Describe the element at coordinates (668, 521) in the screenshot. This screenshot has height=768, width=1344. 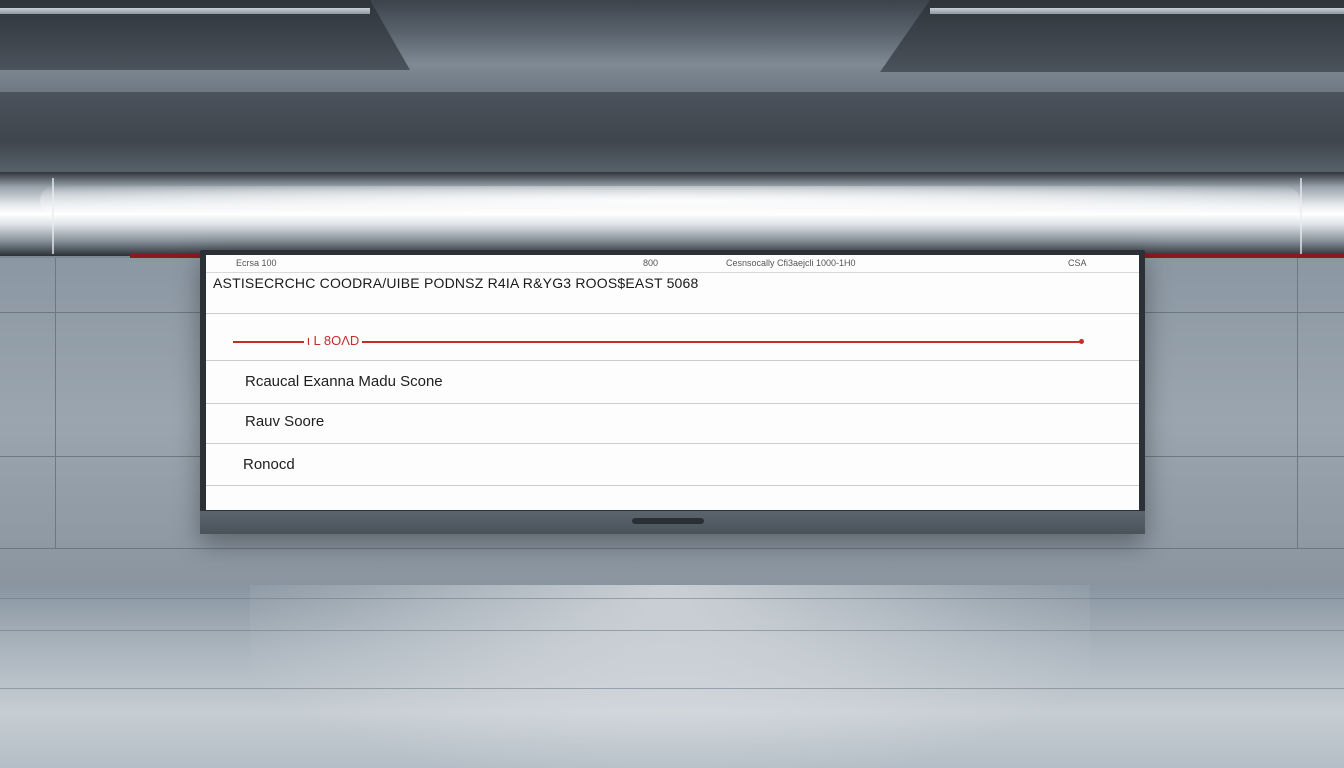
I see `display-brand-logo` at that location.